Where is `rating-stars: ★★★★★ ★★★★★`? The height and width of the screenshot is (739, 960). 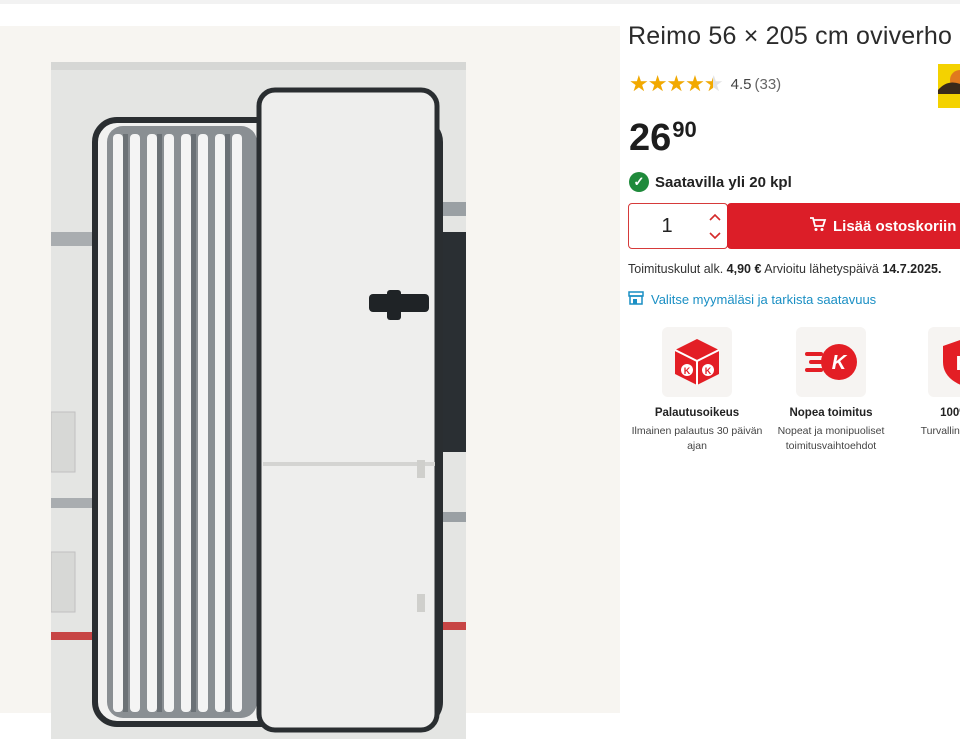 rating-stars: ★★★★★ ★★★★★ is located at coordinates (676, 83).